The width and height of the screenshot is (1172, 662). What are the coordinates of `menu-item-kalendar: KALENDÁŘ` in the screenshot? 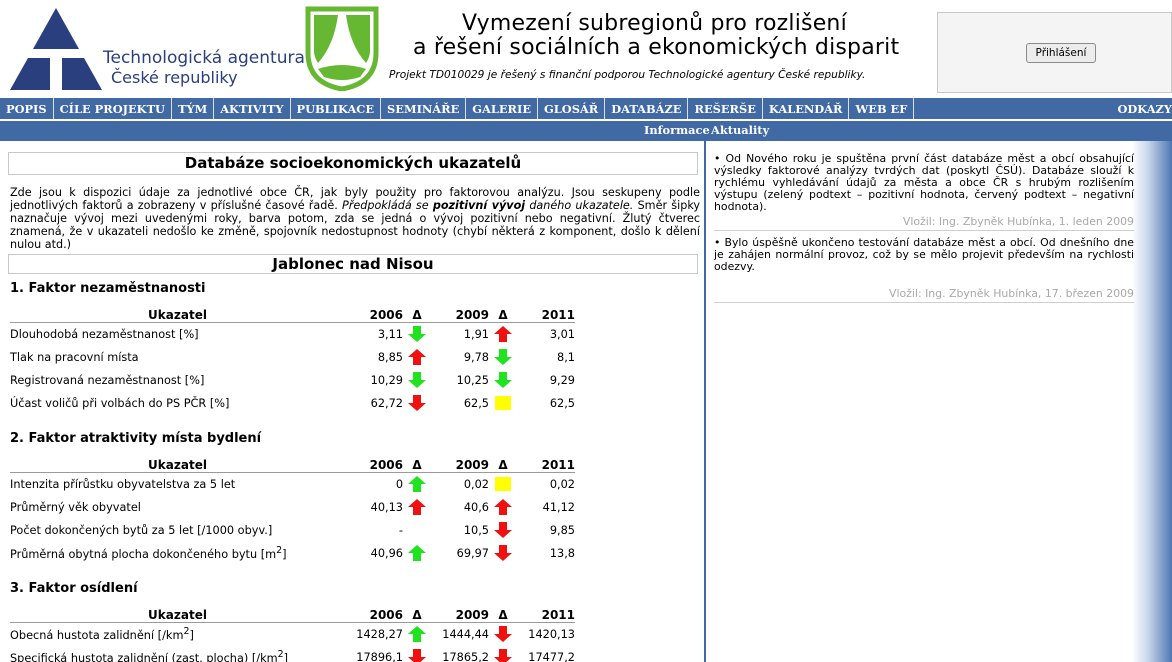 It's located at (806, 108).